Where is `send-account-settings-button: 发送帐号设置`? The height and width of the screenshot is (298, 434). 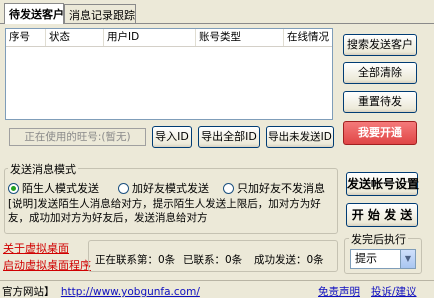 send-account-settings-button: 发送帐号设置 is located at coordinates (382, 184).